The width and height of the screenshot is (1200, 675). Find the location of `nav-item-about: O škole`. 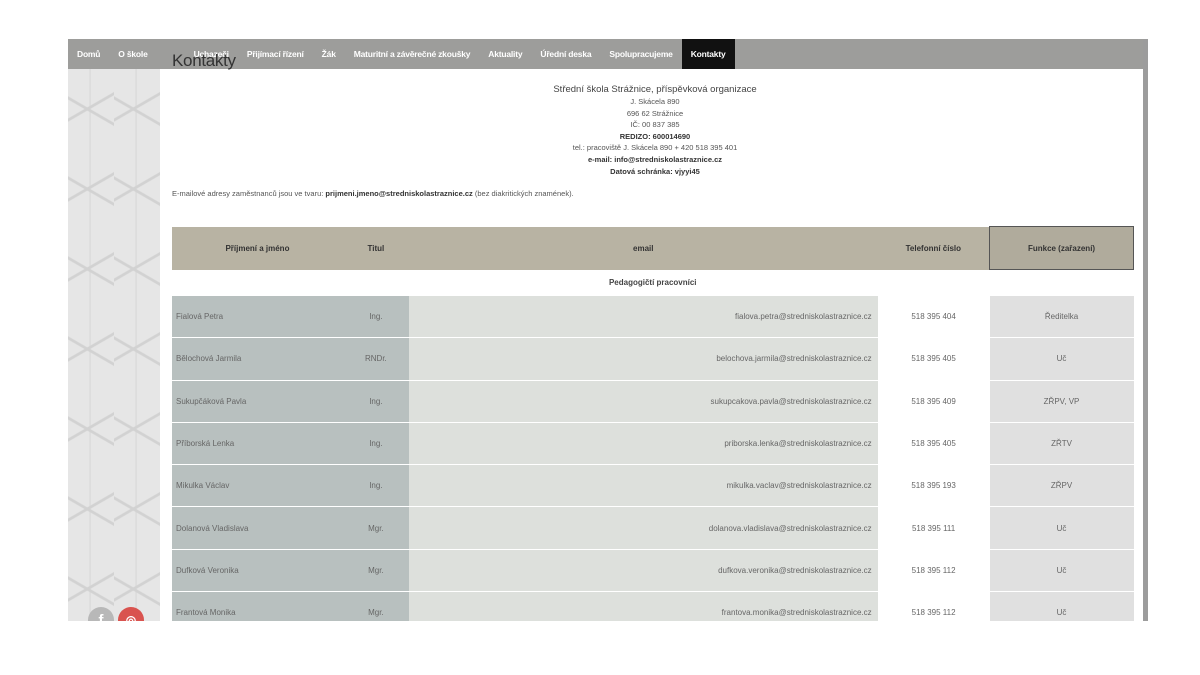

nav-item-about: O škole is located at coordinates (132, 54).